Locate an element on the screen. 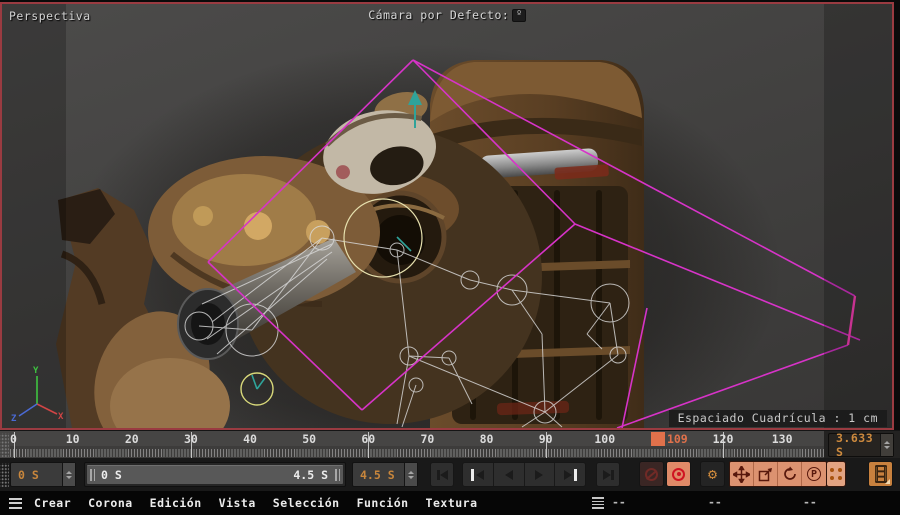  range-end-spinner is located at coordinates (410, 474).